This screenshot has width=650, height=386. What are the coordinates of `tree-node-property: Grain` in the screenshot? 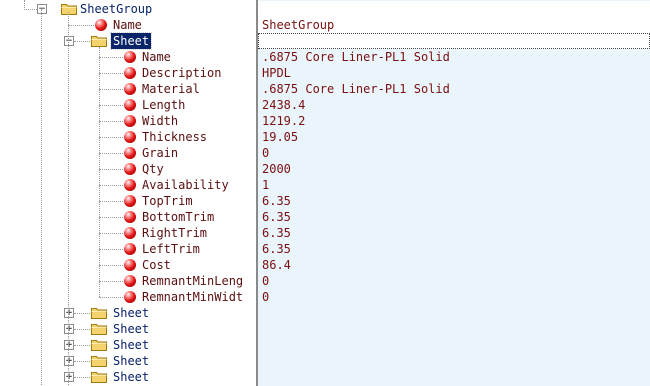 It's located at (128, 153).